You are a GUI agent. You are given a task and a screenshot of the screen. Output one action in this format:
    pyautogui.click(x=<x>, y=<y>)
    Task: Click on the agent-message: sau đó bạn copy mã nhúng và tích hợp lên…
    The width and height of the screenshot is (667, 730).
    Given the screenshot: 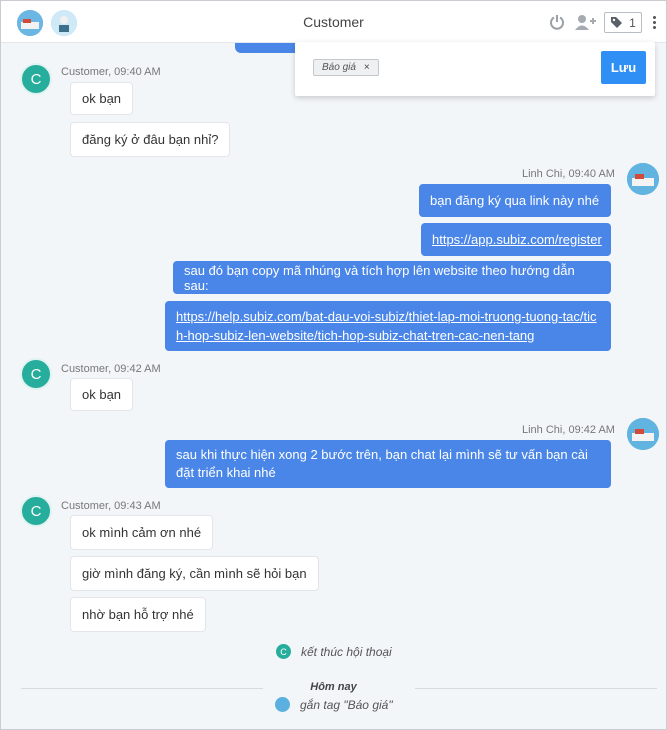 What is the action you would take?
    pyautogui.click(x=392, y=277)
    